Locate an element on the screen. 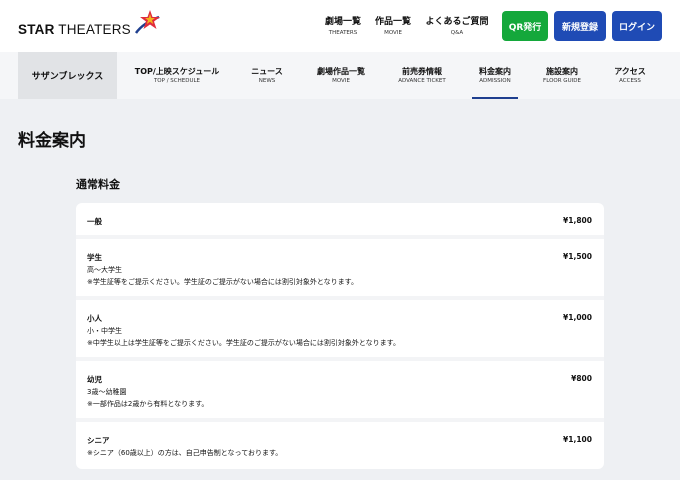  price-note: ※学生証等をご提示ください。学生証のご提示がない場合には割引対象外となります。 is located at coordinates (222, 282).